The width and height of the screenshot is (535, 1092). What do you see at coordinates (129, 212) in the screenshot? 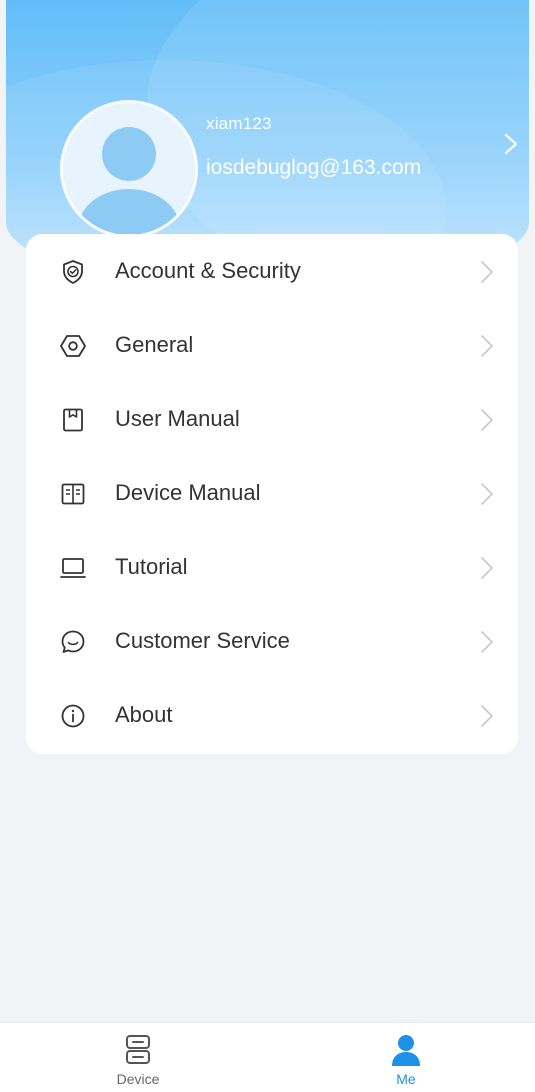
I see `avatar-body` at bounding box center [129, 212].